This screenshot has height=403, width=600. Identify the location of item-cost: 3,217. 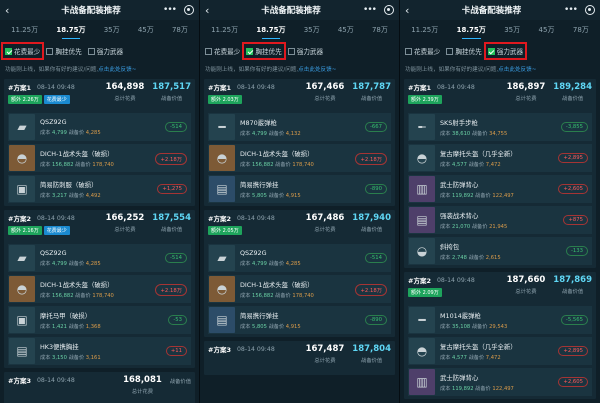
(59, 195).